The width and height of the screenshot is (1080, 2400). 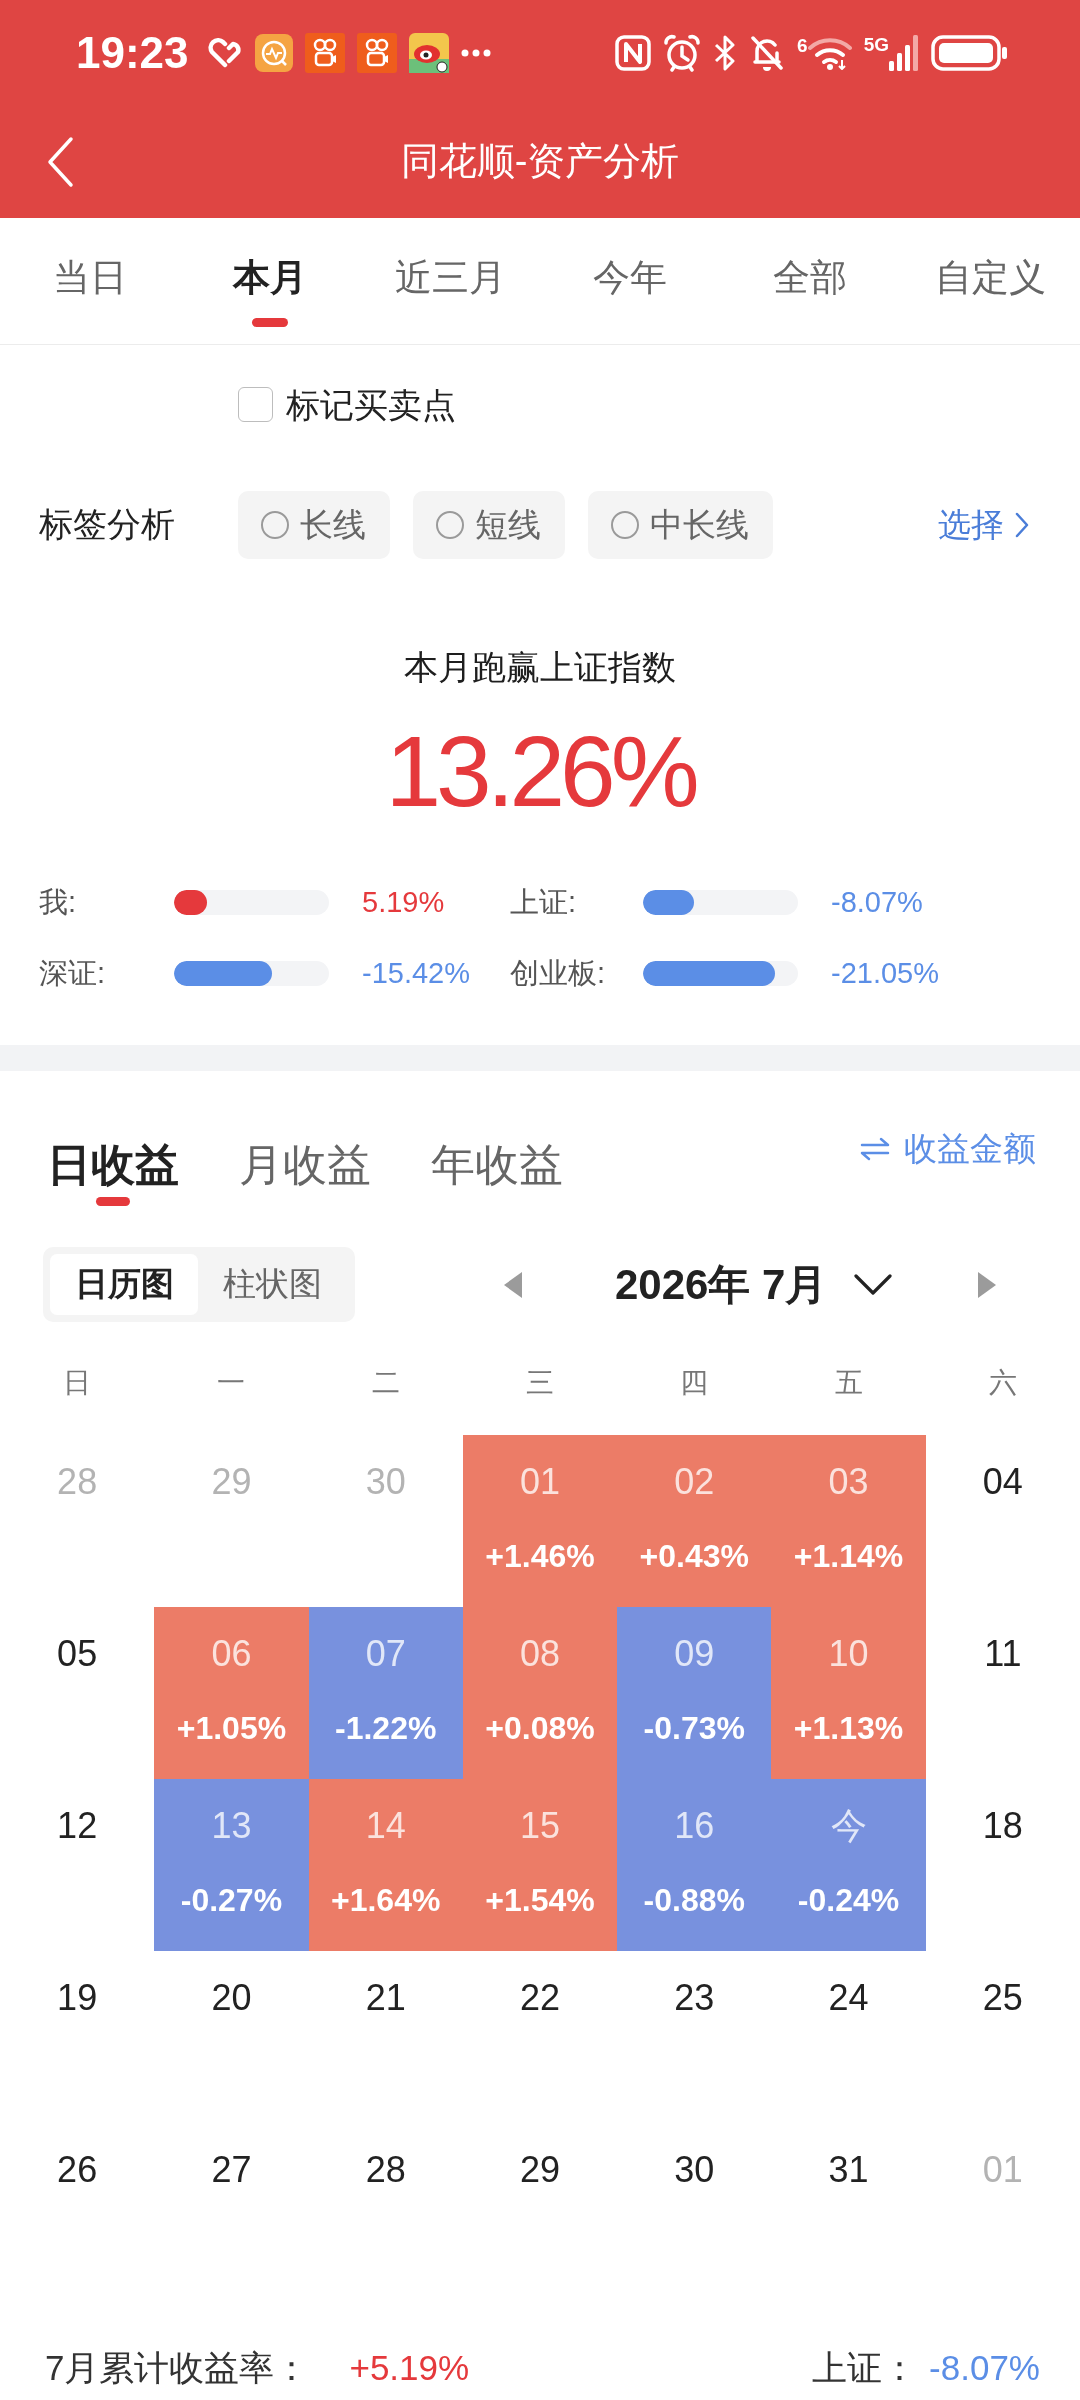 What do you see at coordinates (77, 2170) in the screenshot?
I see `day-number: 26` at bounding box center [77, 2170].